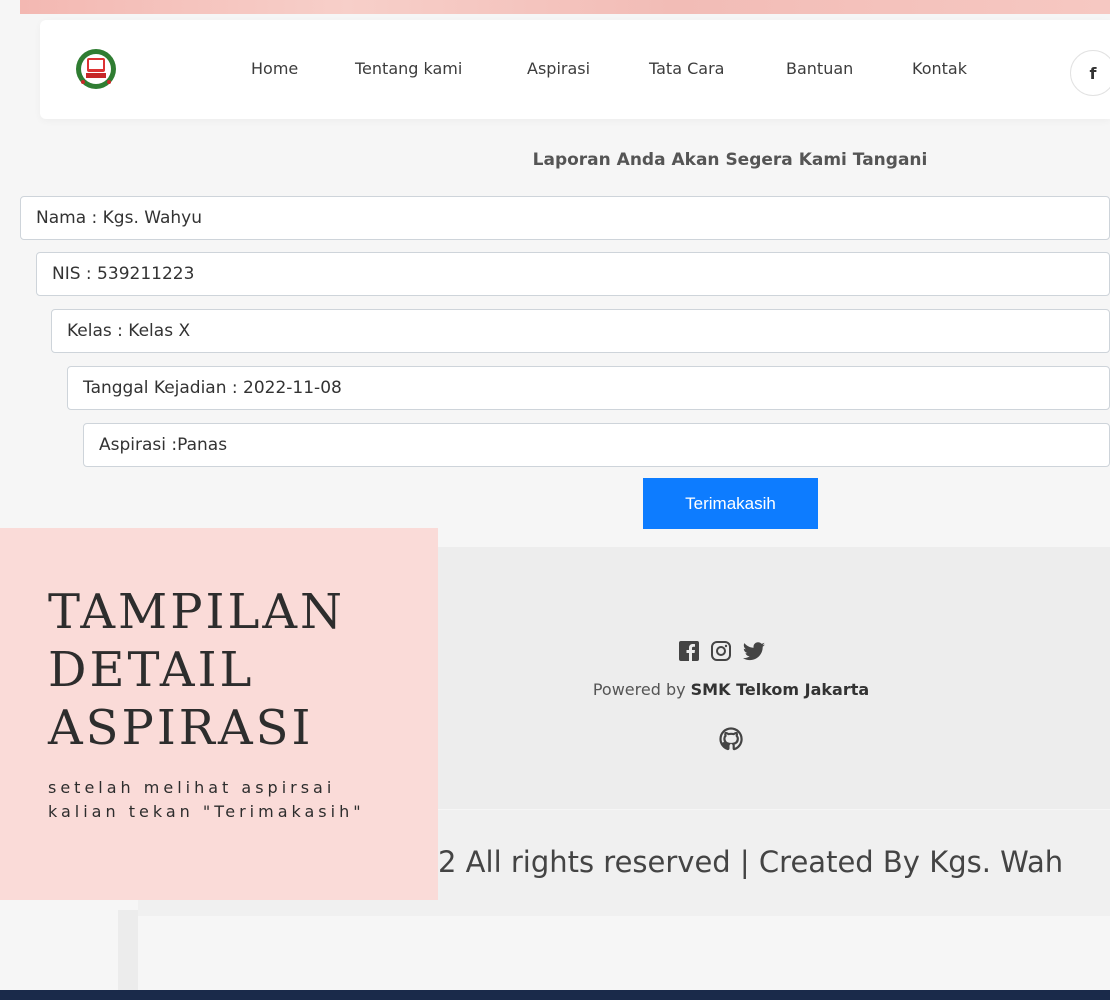 Image resolution: width=1110 pixels, height=1000 pixels. I want to click on terimakasih-button: Terimakasih, so click(730, 503).